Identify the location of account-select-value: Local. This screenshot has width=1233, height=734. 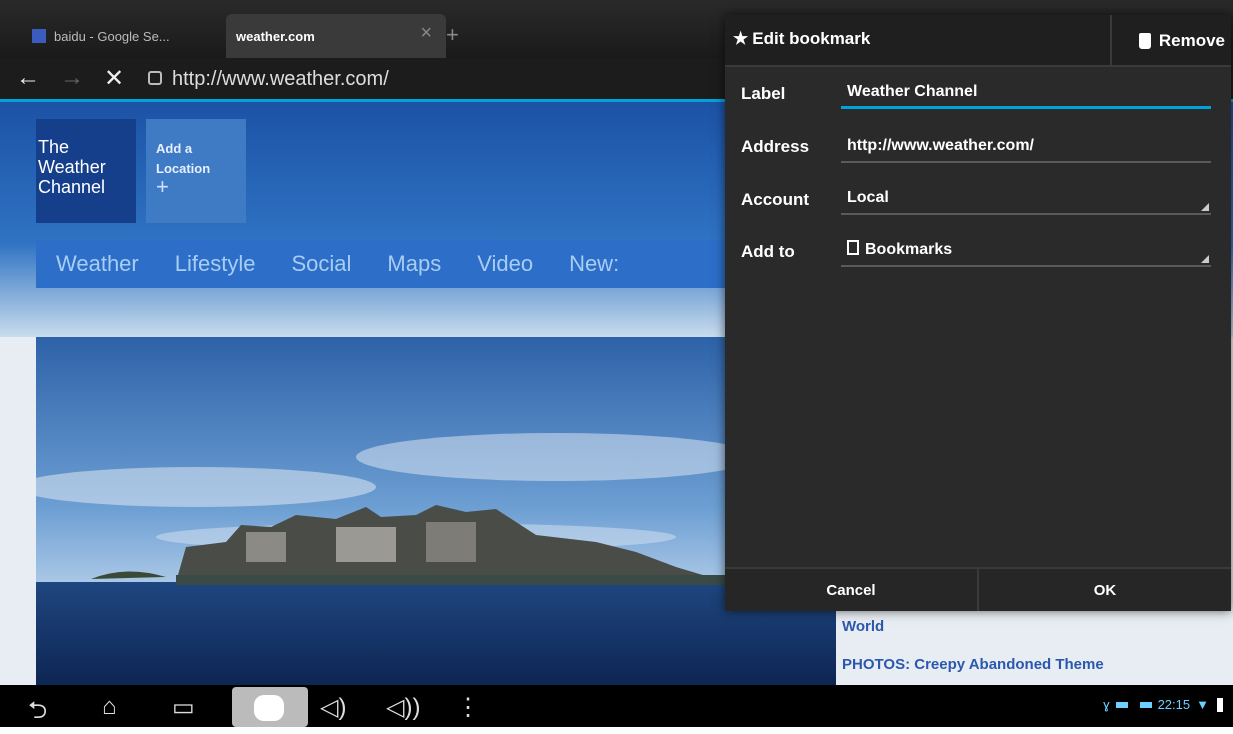
(868, 197).